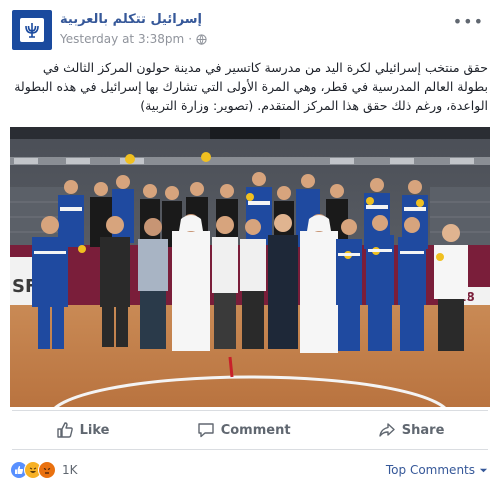 The image size is (500, 494). Describe the element at coordinates (423, 430) in the screenshot. I see `share-label: Share` at that location.